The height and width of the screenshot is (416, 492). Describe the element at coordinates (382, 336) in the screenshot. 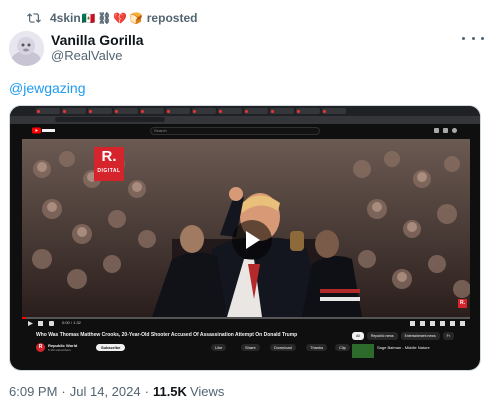

I see `chip-republic-news: Republic news` at that location.